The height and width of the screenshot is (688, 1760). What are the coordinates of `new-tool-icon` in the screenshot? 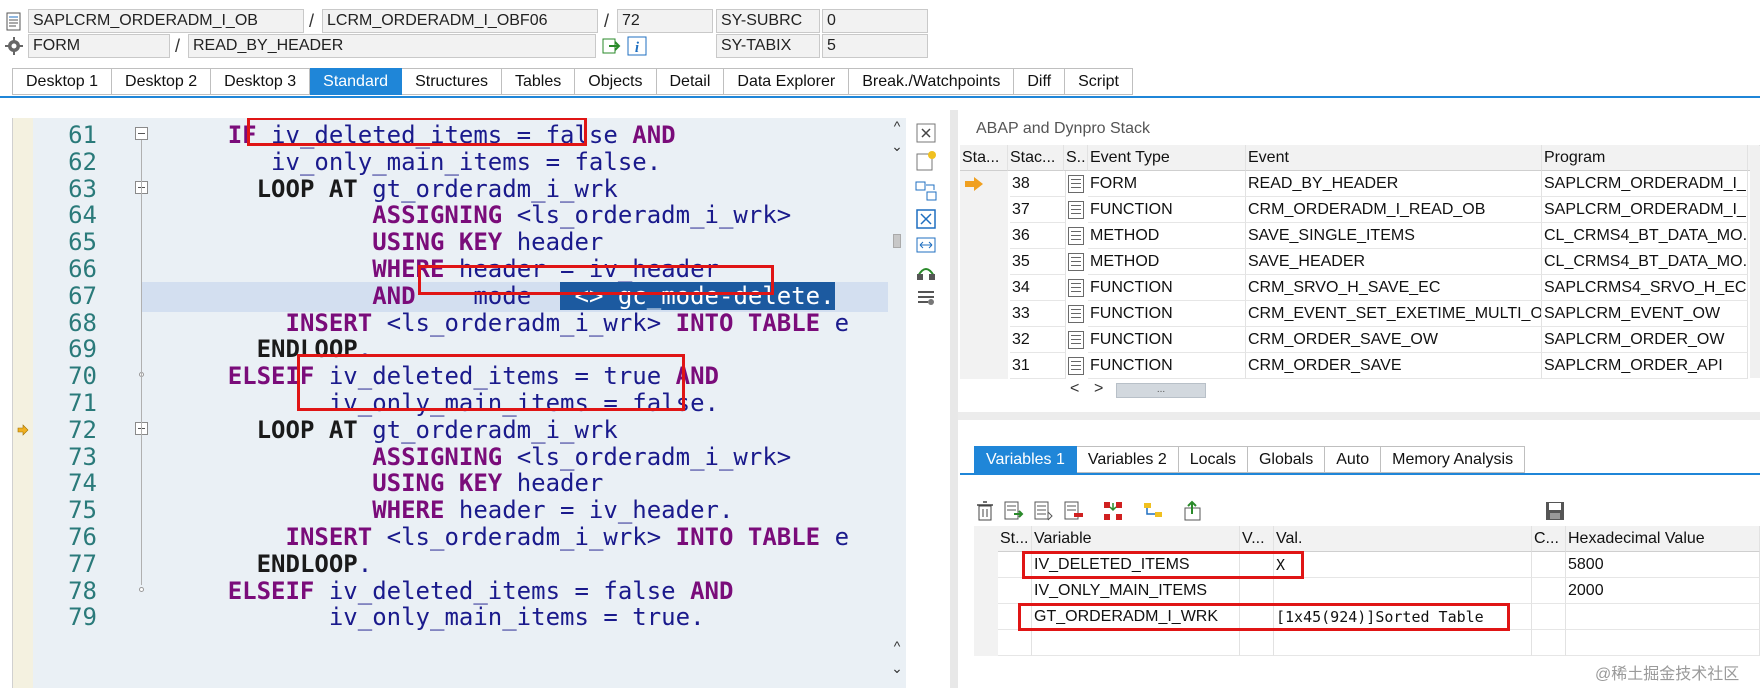 It's located at (926, 161).